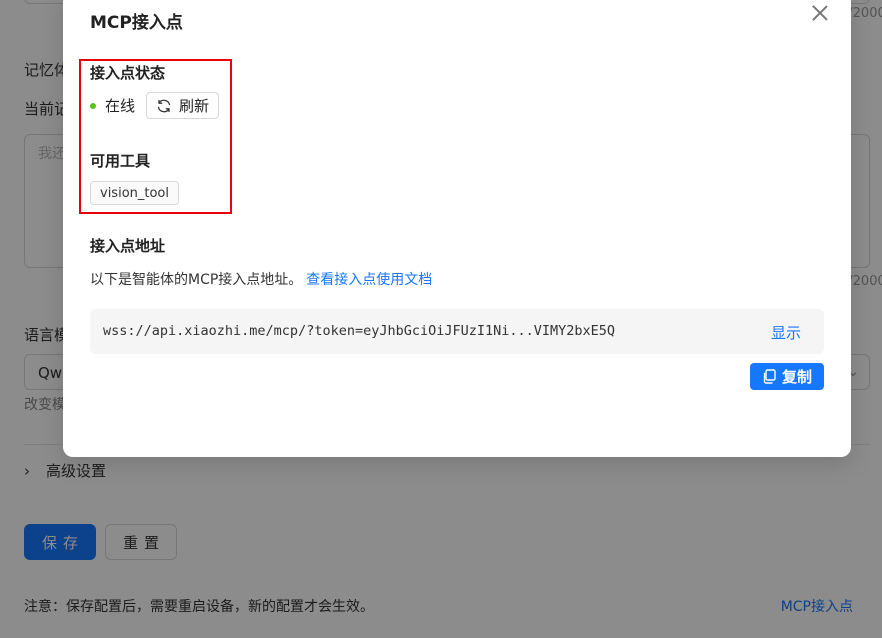  I want to click on copy-button: 复制, so click(787, 376).